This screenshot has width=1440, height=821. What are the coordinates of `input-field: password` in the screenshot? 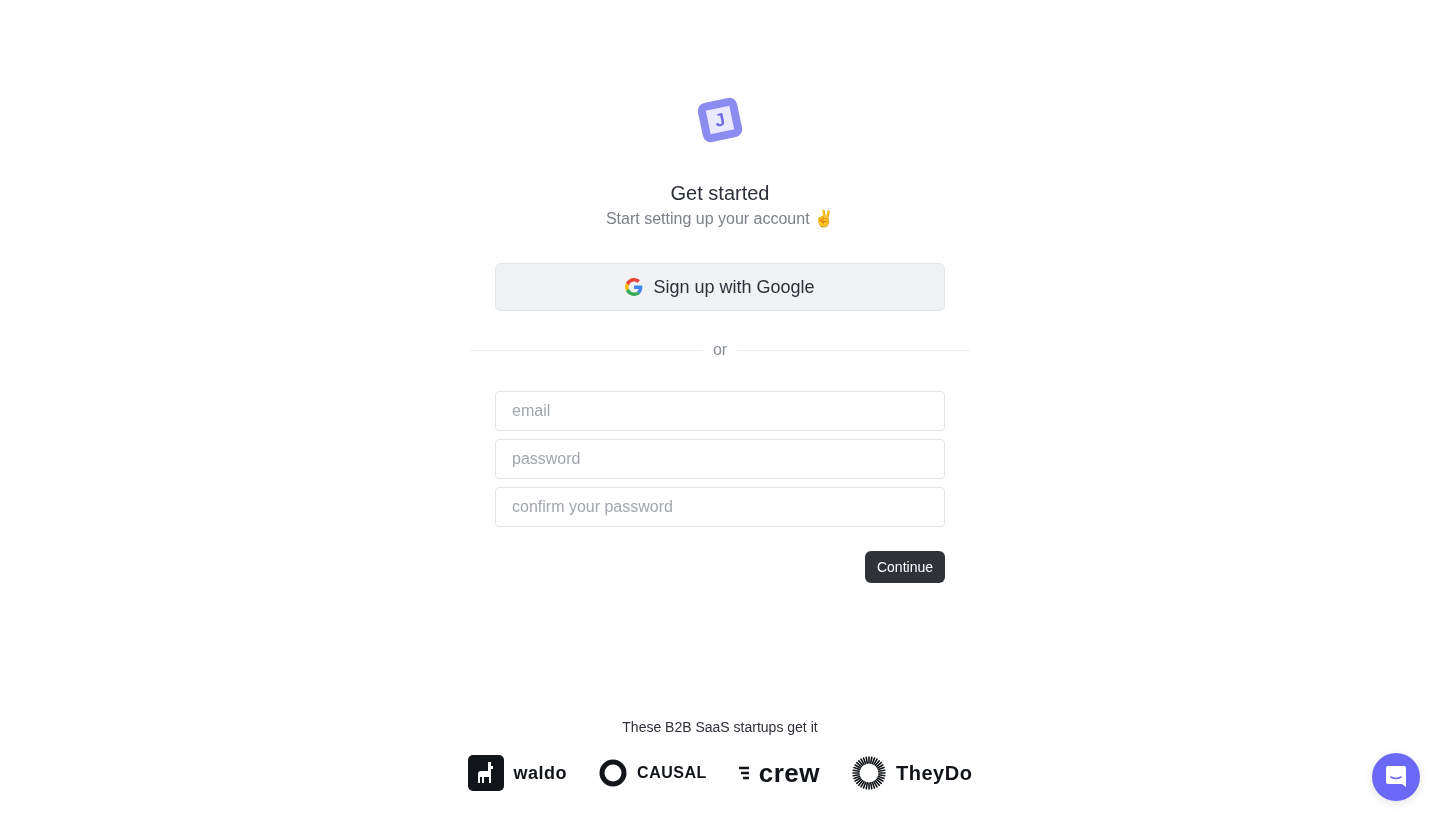 It's located at (720, 459).